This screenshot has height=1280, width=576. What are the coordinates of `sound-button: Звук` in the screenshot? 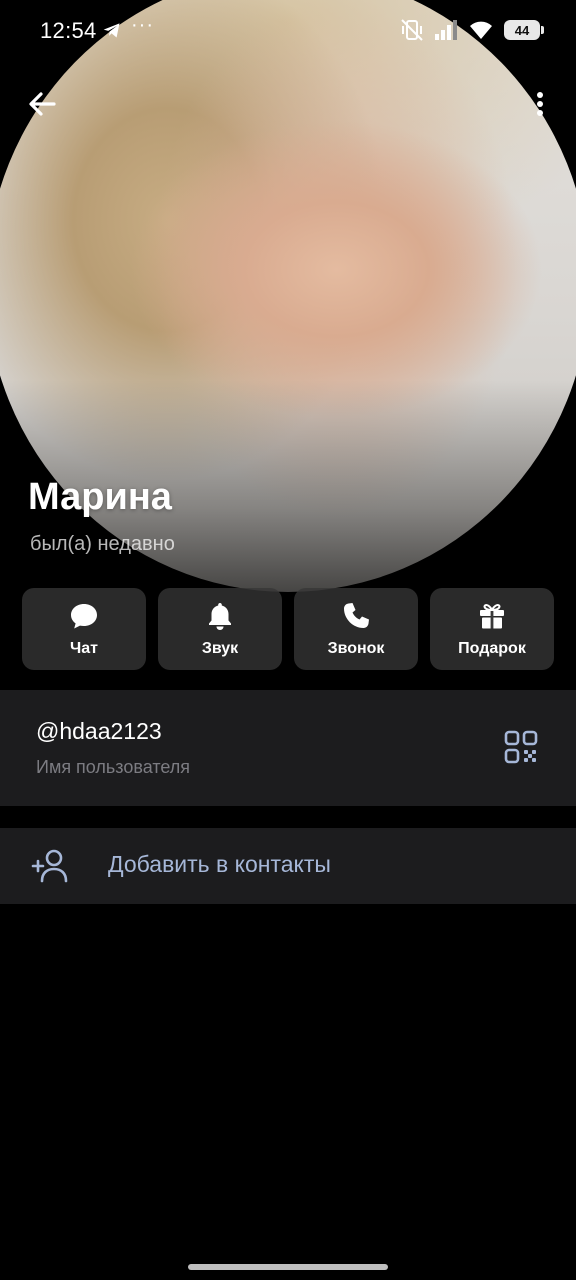 It's located at (220, 629).